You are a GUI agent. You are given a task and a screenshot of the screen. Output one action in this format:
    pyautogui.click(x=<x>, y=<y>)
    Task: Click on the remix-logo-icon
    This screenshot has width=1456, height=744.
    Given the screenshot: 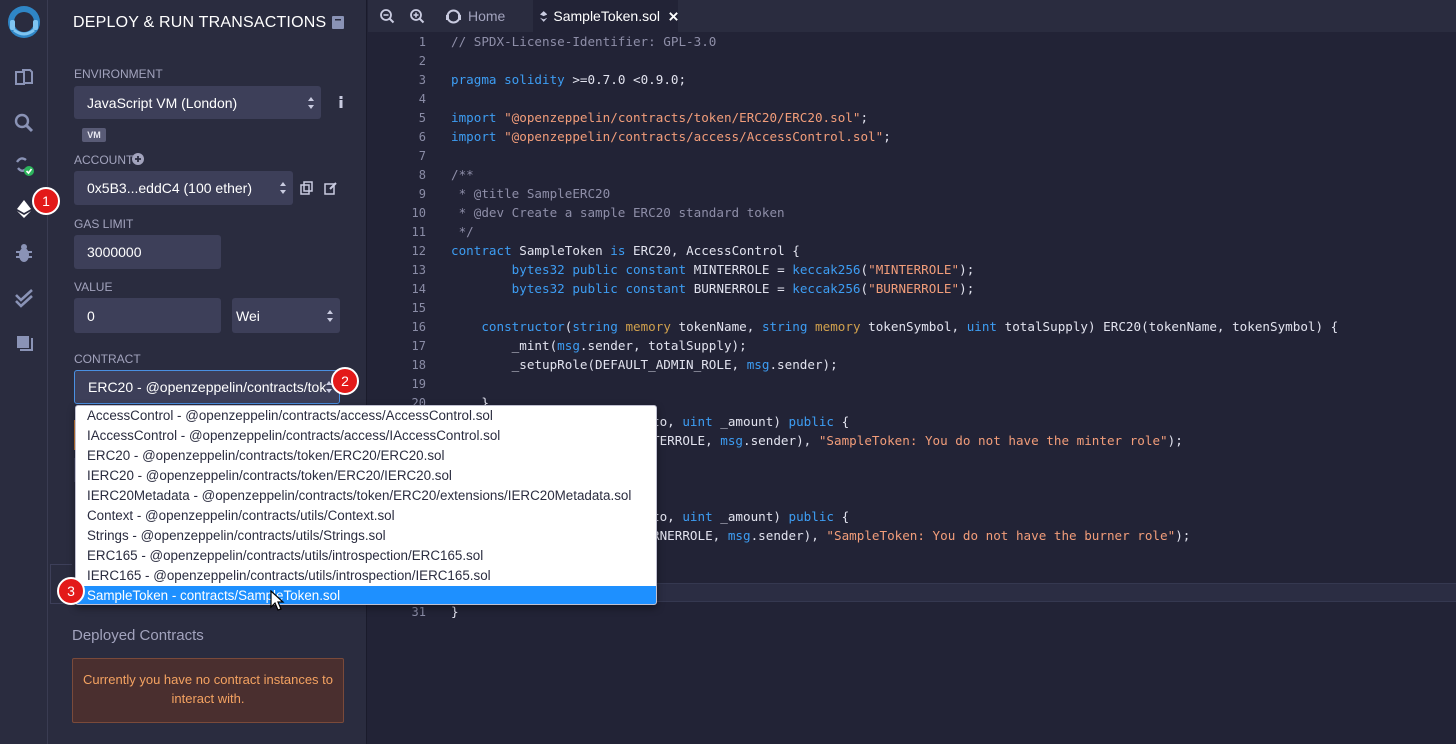 What is the action you would take?
    pyautogui.click(x=24, y=22)
    